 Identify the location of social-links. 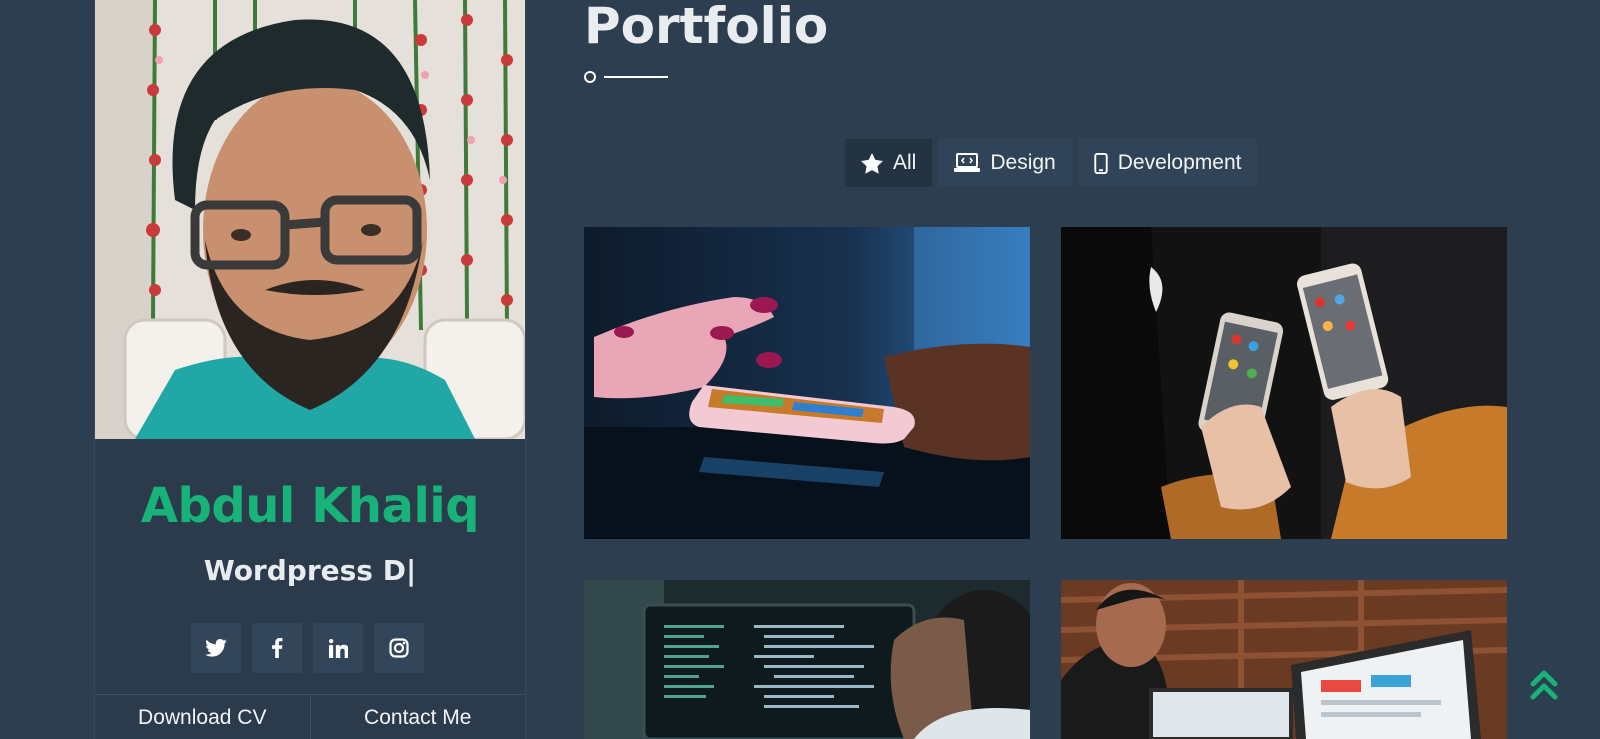
(307, 648).